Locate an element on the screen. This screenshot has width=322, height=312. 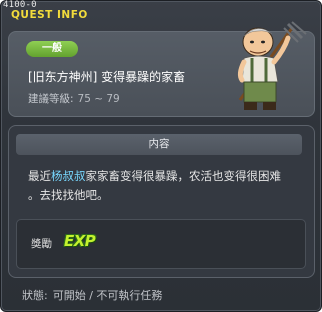
npc-farmer-portrait is located at coordinates (272, 65).